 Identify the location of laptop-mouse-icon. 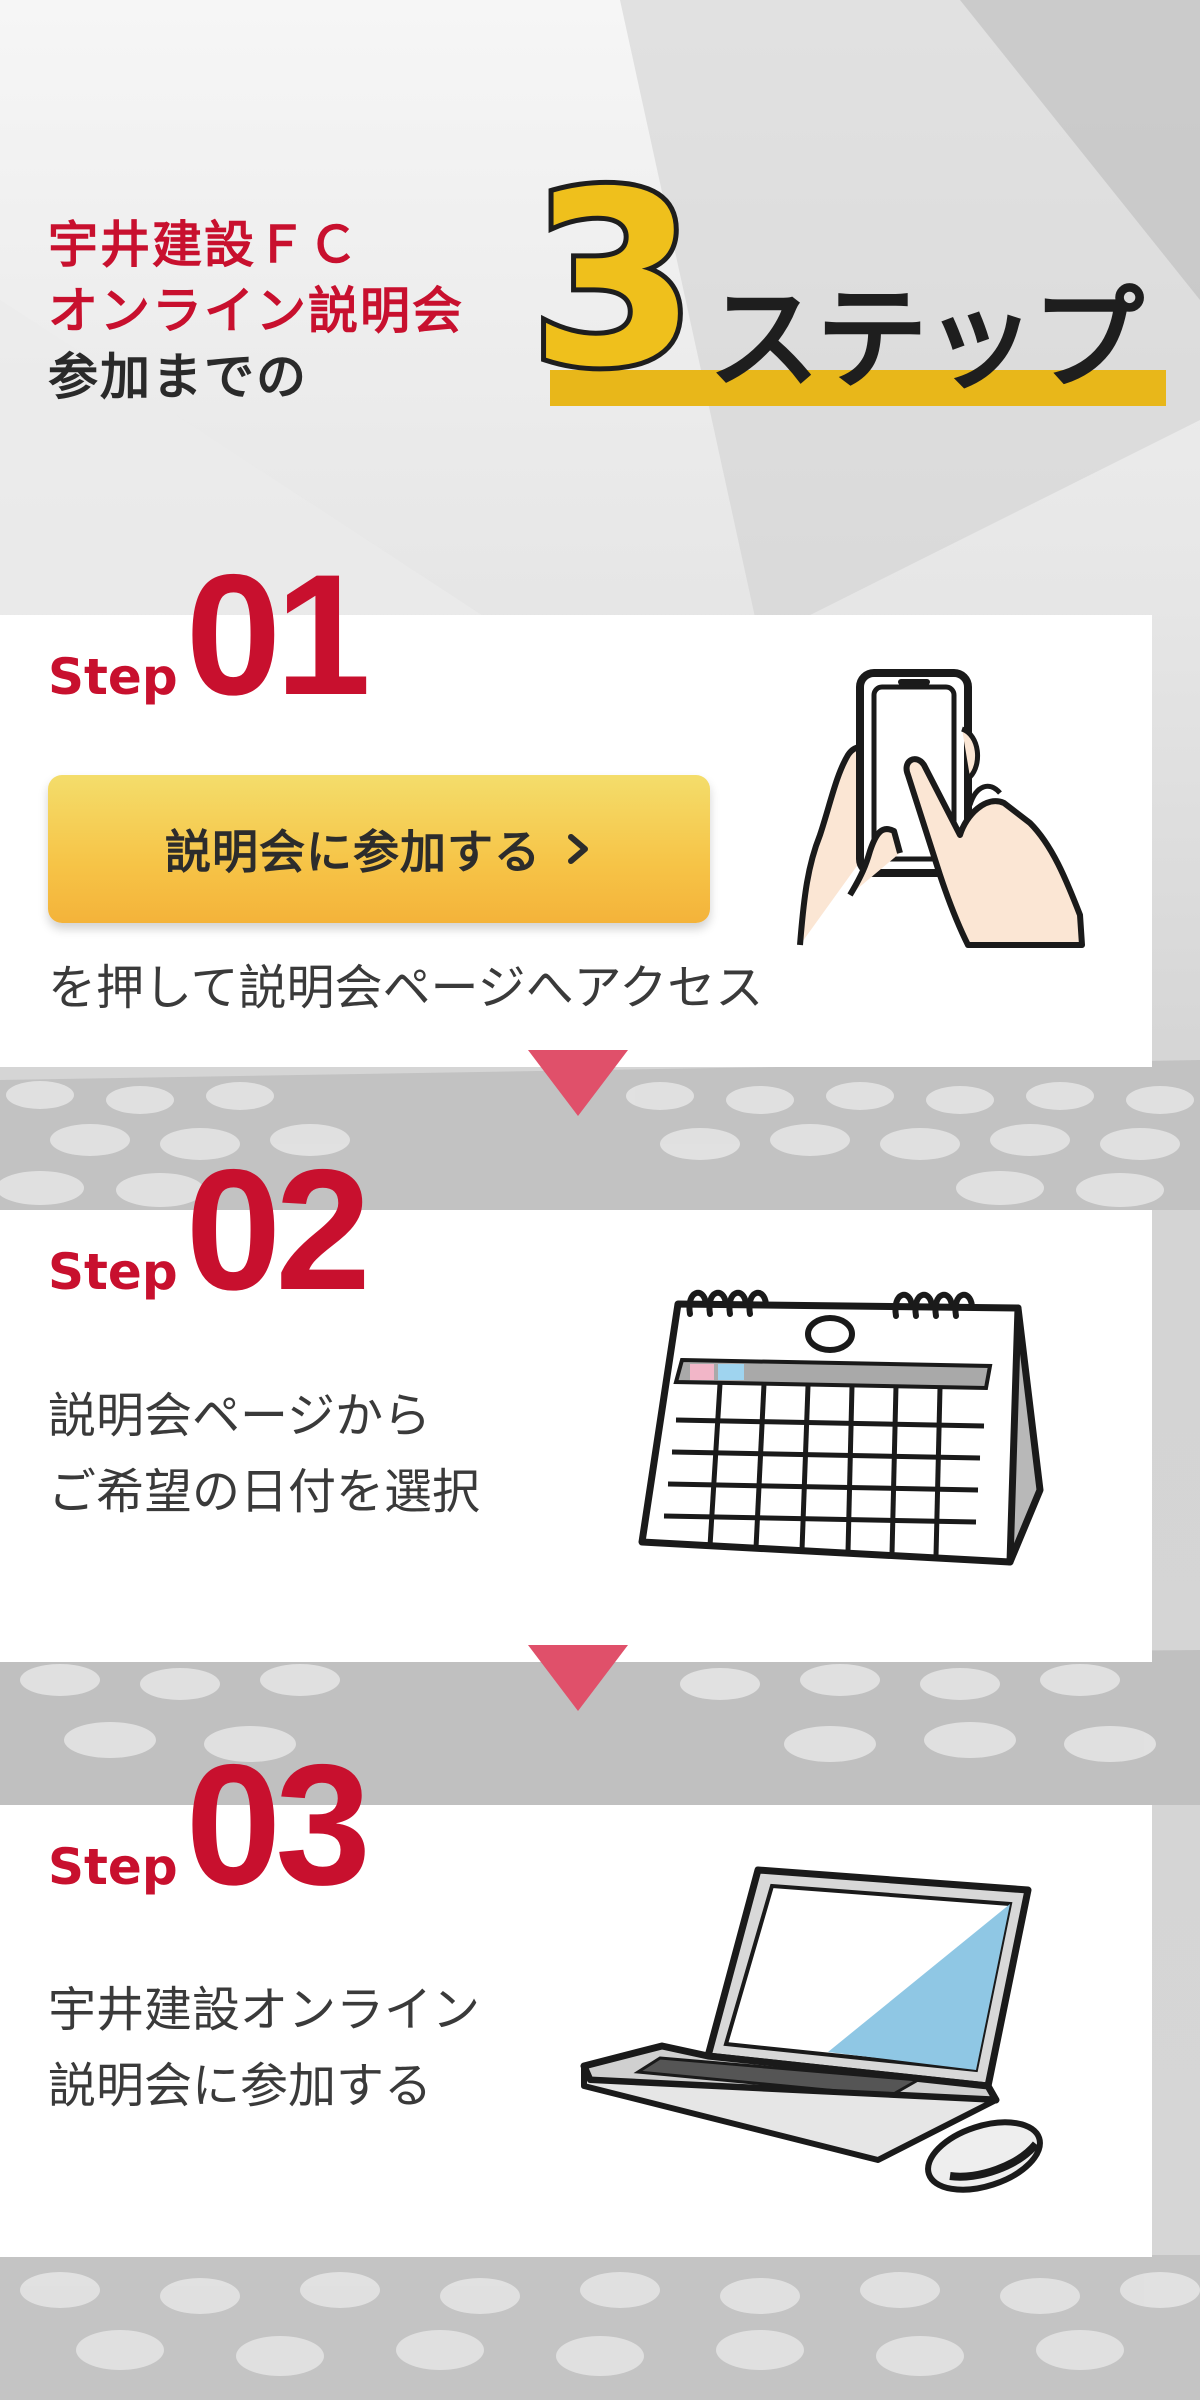
(811, 2029).